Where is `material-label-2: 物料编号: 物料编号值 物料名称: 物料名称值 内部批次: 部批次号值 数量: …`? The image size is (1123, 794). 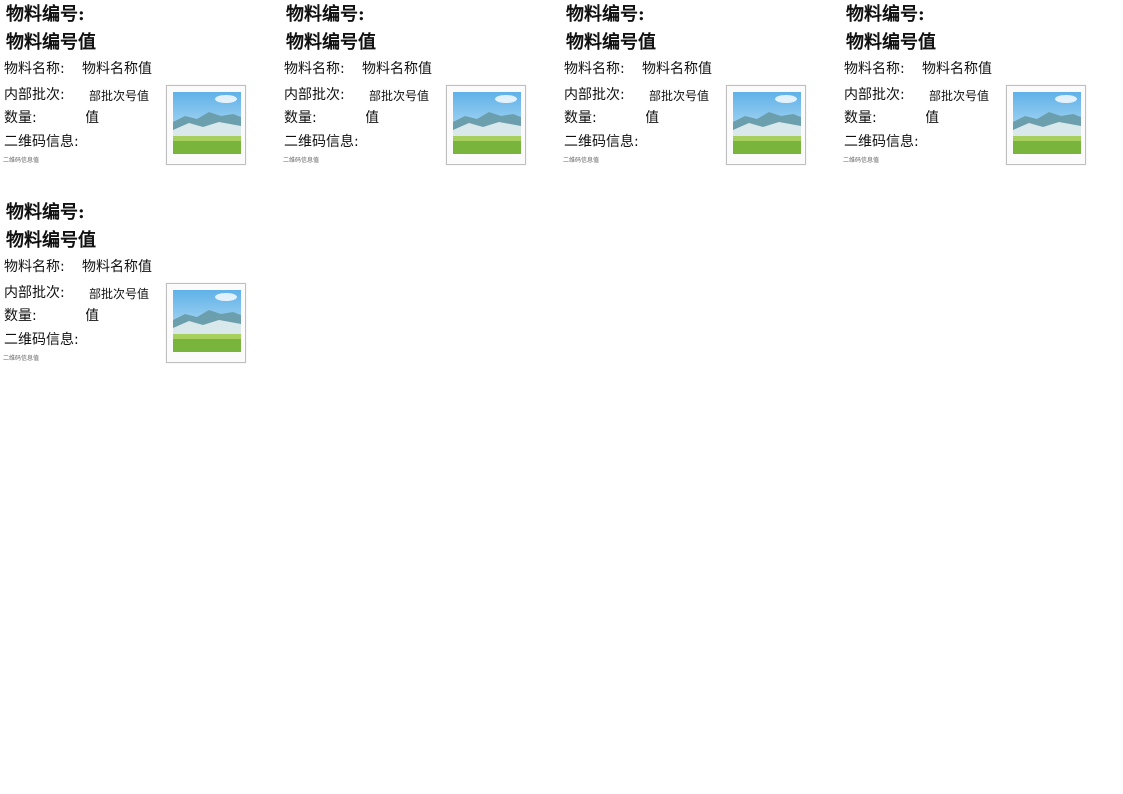 material-label-2: 物料编号: 物料编号值 物料名称: 物料名称值 内部批次: 部批次号值 数量: … is located at coordinates (415, 92).